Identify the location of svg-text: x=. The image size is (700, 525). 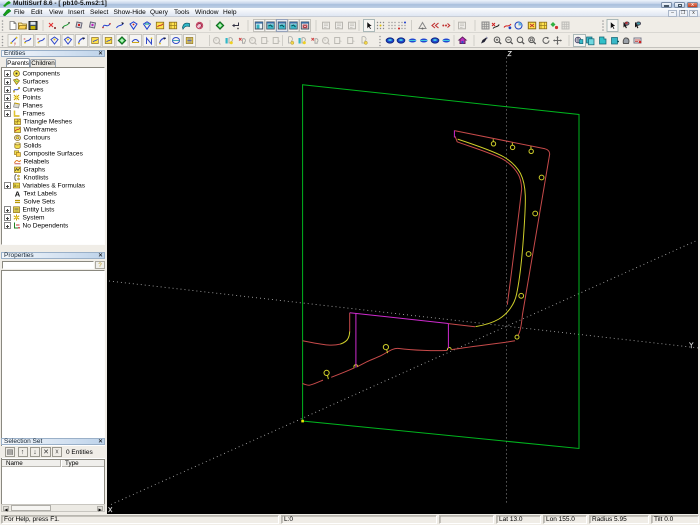
(16, 185).